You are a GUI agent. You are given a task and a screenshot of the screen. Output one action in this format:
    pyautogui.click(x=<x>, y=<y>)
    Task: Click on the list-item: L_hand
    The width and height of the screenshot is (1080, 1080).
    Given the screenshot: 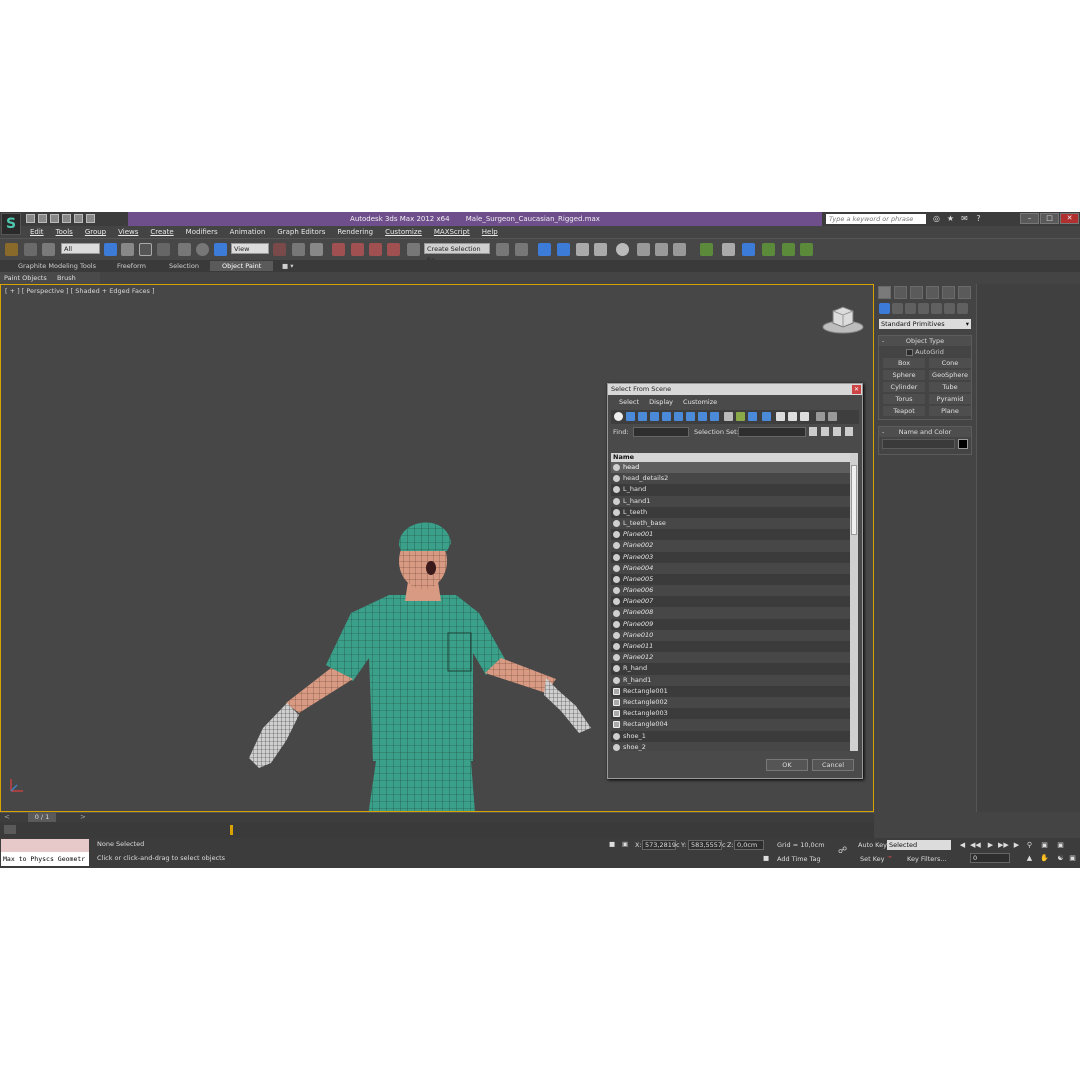 What is the action you would take?
    pyautogui.click(x=730, y=489)
    